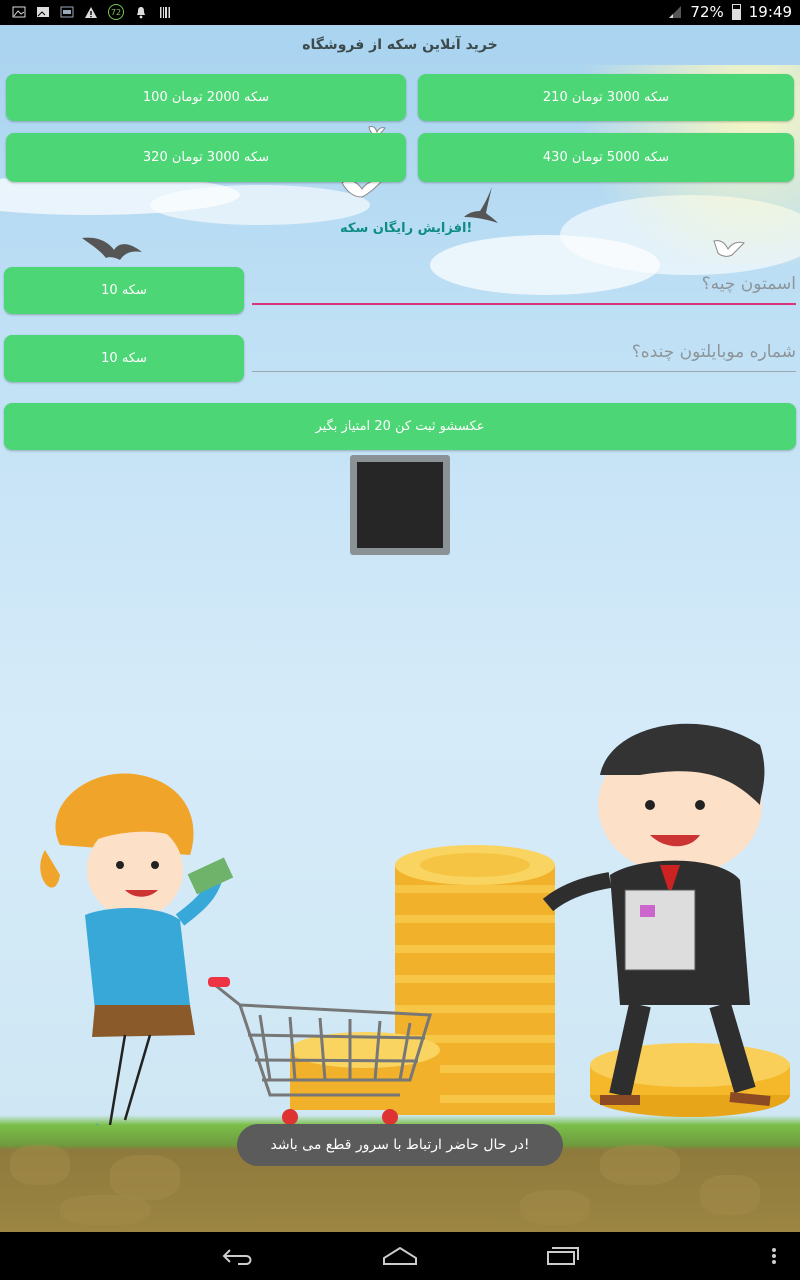  I want to click on phone-input, so click(524, 352).